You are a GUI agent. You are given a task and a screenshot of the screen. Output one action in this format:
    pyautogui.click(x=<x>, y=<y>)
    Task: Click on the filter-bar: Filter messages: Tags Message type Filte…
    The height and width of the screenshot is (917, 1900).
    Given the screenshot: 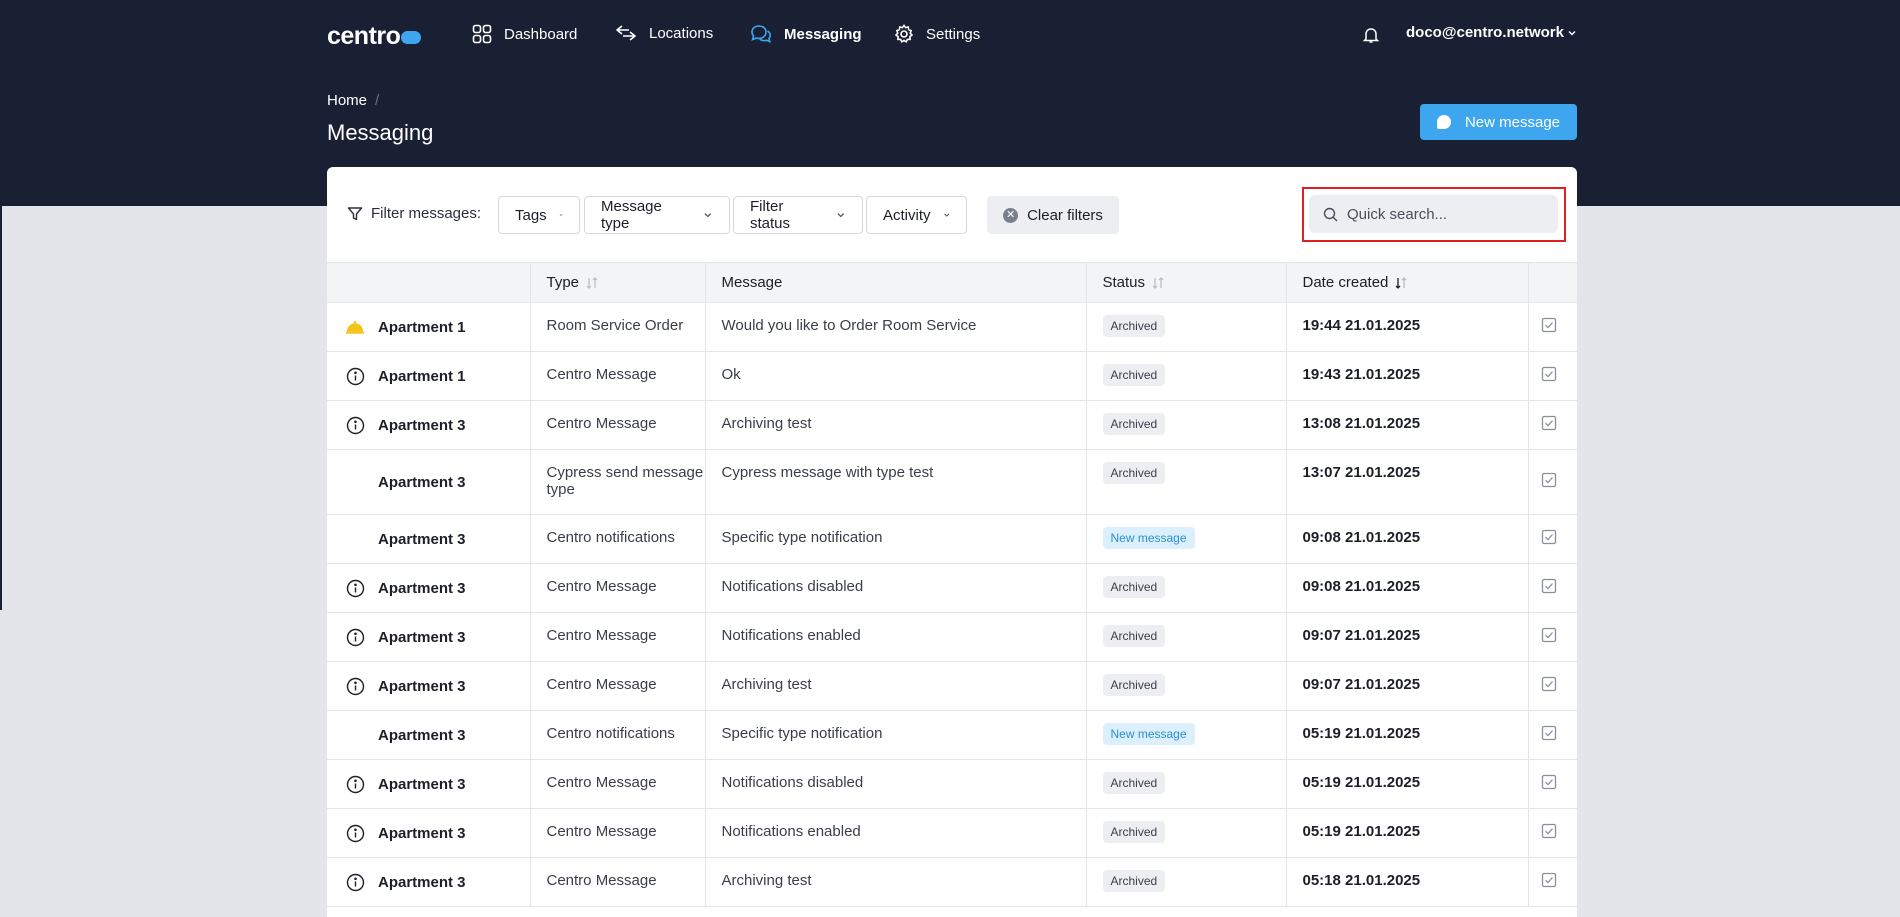 What is the action you would take?
    pyautogui.click(x=952, y=214)
    